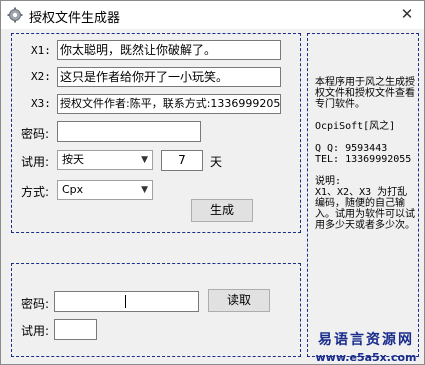  Describe the element at coordinates (328, 181) in the screenshot. I see `info-note-title: 说明:` at that location.